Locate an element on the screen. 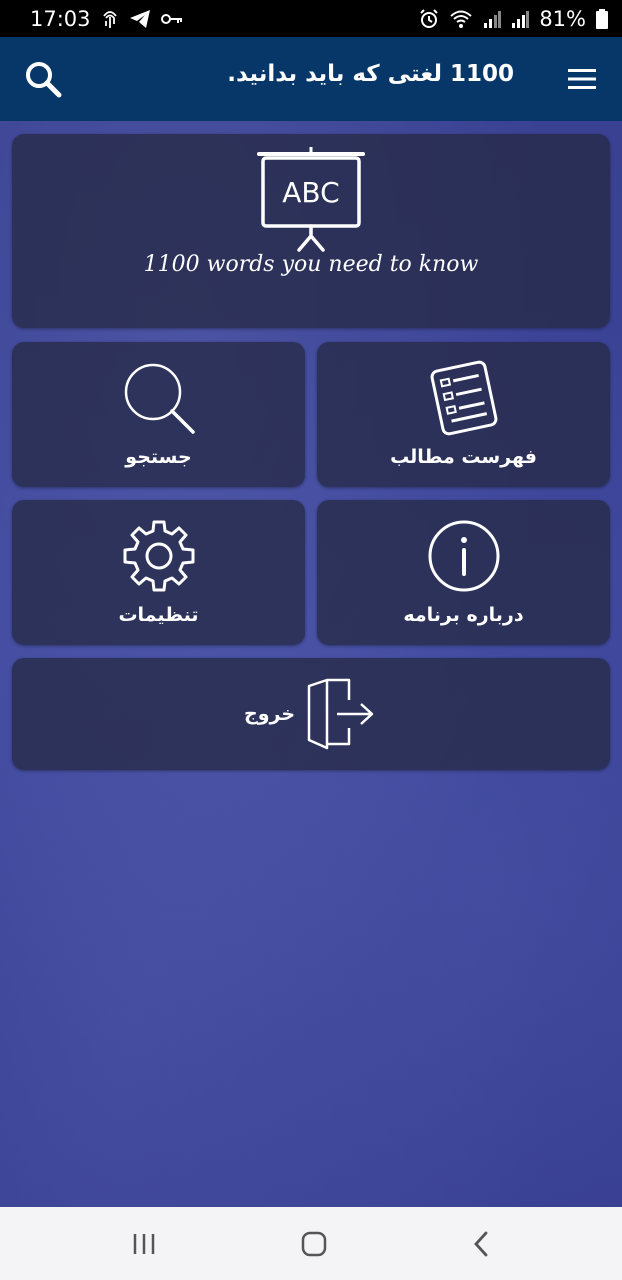 The image size is (622, 1280). presentation-board-icon: ABC is located at coordinates (311, 203).